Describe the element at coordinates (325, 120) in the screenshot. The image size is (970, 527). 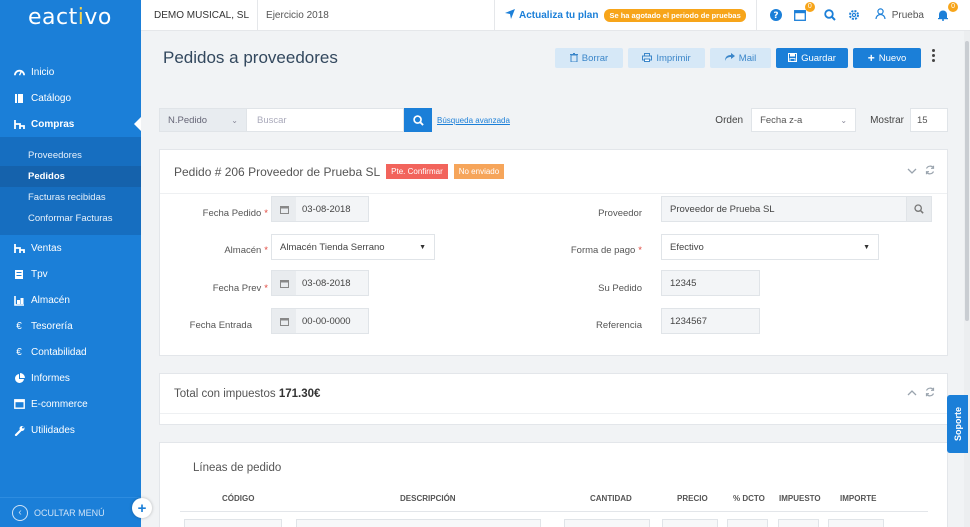
I see `search-input: Buscar` at that location.